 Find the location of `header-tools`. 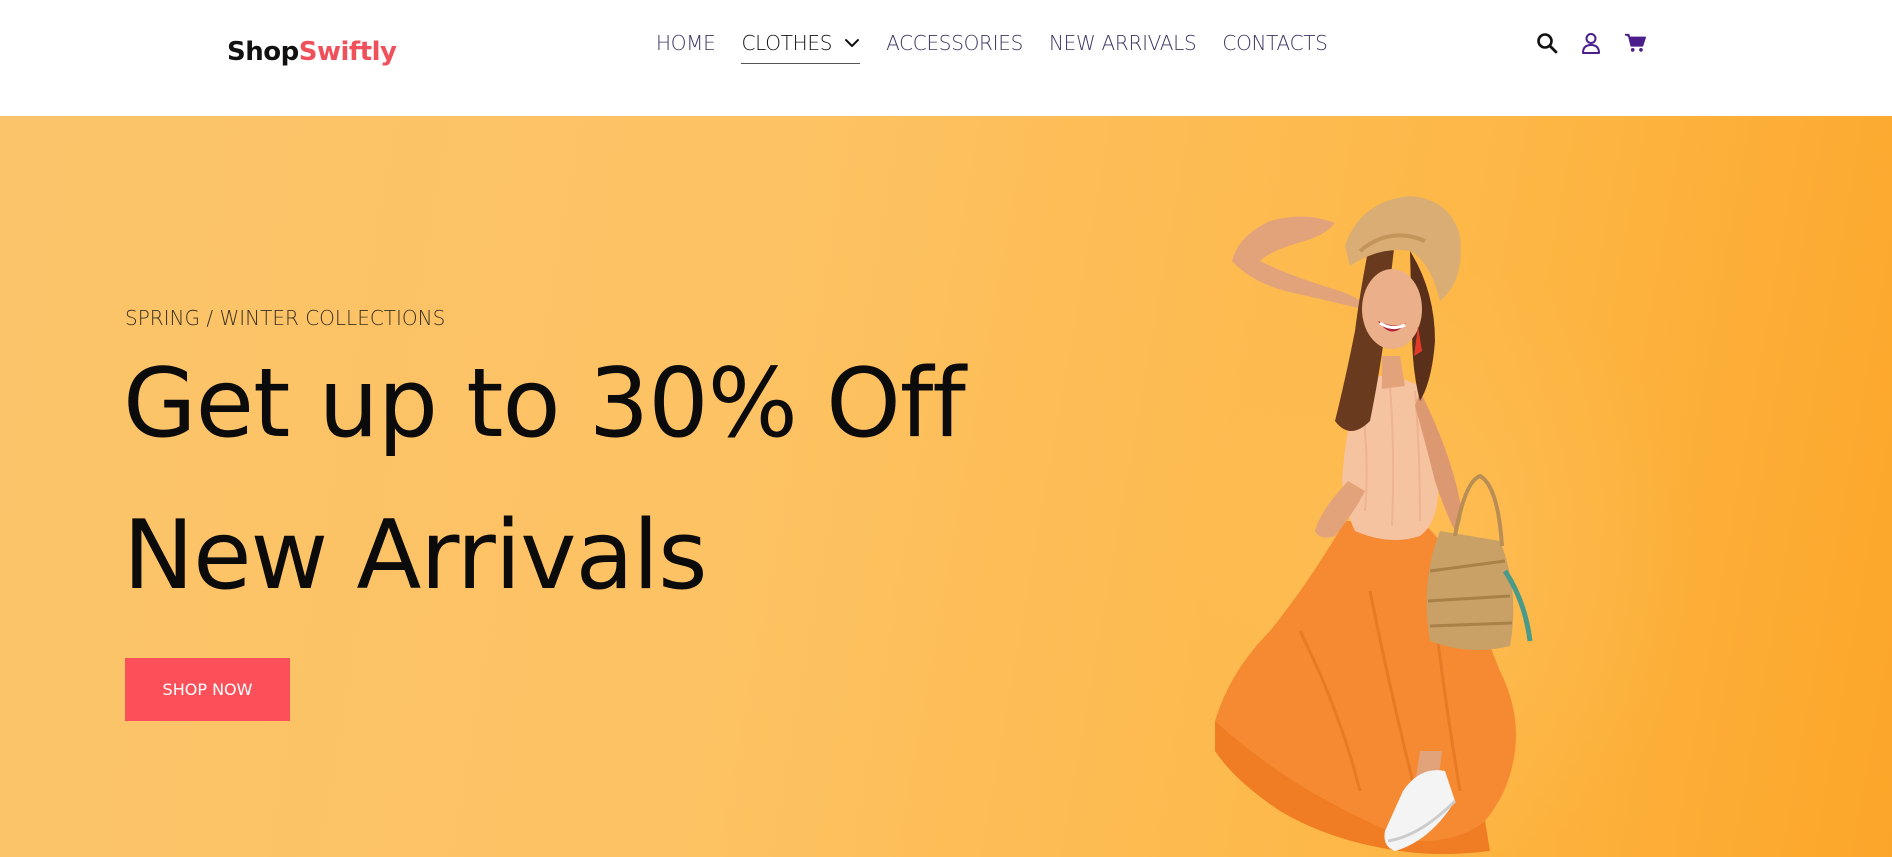

header-tools is located at coordinates (1602, 43).